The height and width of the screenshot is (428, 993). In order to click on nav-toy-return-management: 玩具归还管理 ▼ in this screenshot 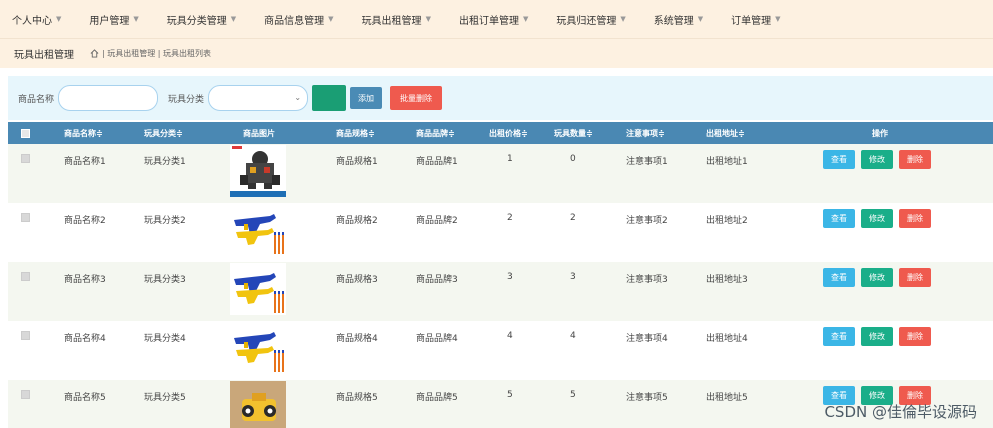, I will do `click(590, 19)`.